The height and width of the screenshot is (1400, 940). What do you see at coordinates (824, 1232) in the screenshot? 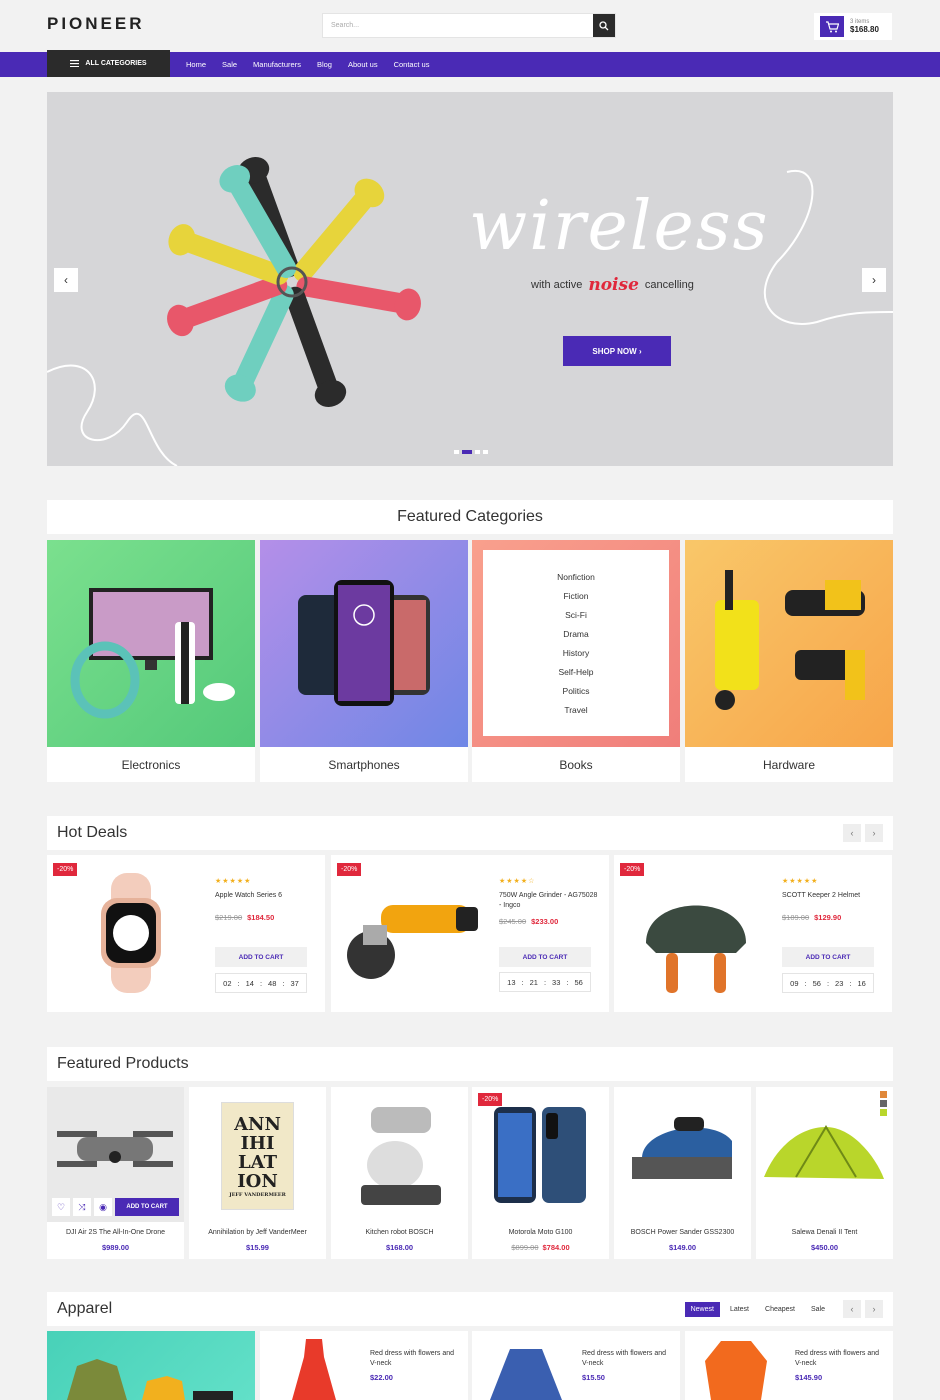
I see `product-name: Salewa Denali II Tent` at bounding box center [824, 1232].